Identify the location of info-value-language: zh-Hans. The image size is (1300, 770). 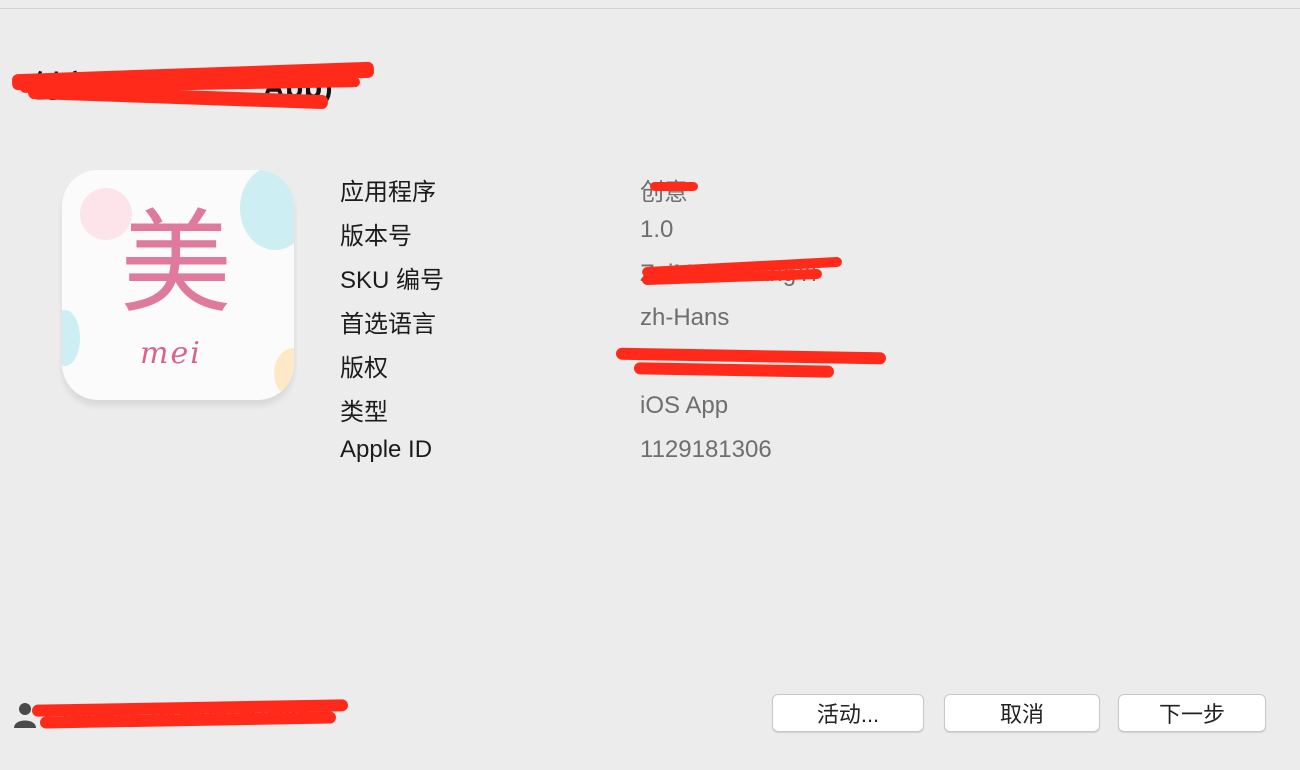
(685, 317).